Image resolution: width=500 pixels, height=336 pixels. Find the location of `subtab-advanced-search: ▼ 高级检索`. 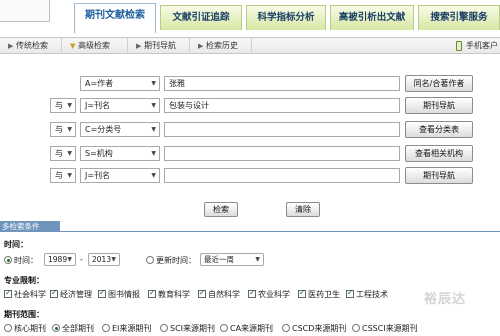

subtab-advanced-search: ▼ 高级检索 is located at coordinates (97, 46).